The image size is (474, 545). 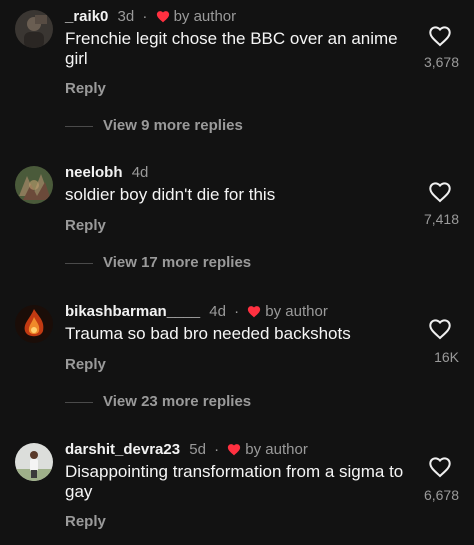 I want to click on comment-meta: neelobh 4d, so click(x=106, y=173).